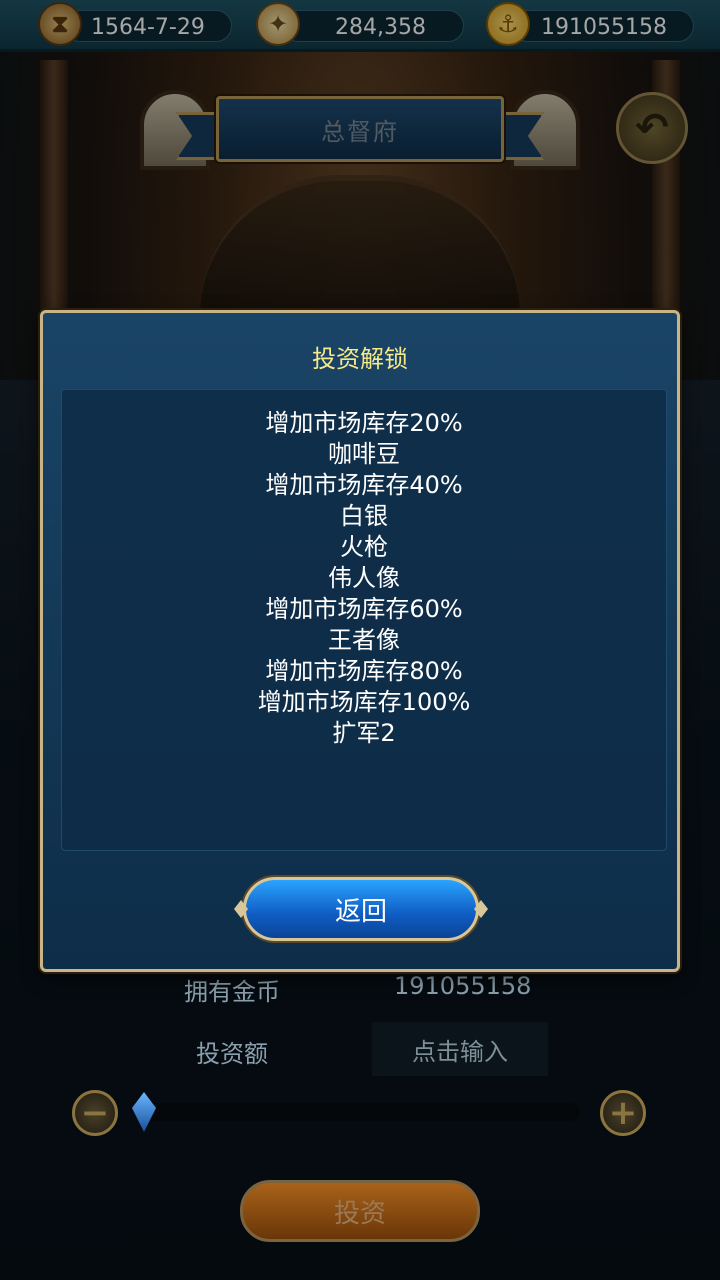  What do you see at coordinates (364, 702) in the screenshot?
I see `list-item: 增加市场库存100%` at bounding box center [364, 702].